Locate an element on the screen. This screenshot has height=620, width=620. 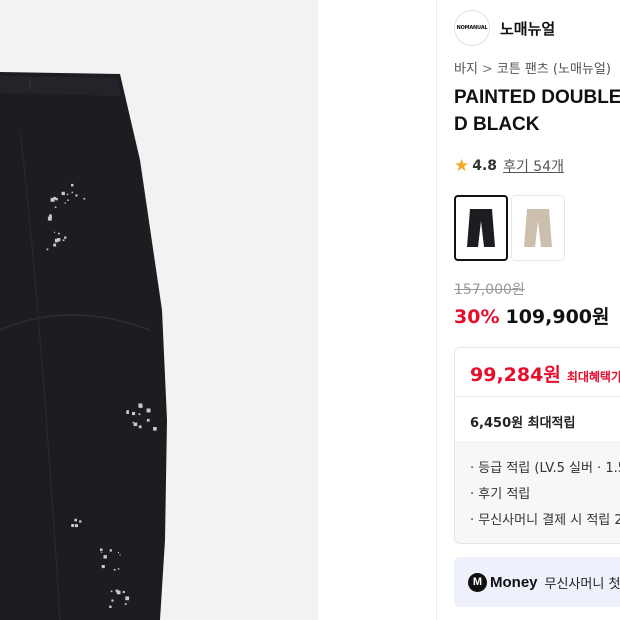
money-promo-text: 무신사머니 첫 is located at coordinates (582, 584).